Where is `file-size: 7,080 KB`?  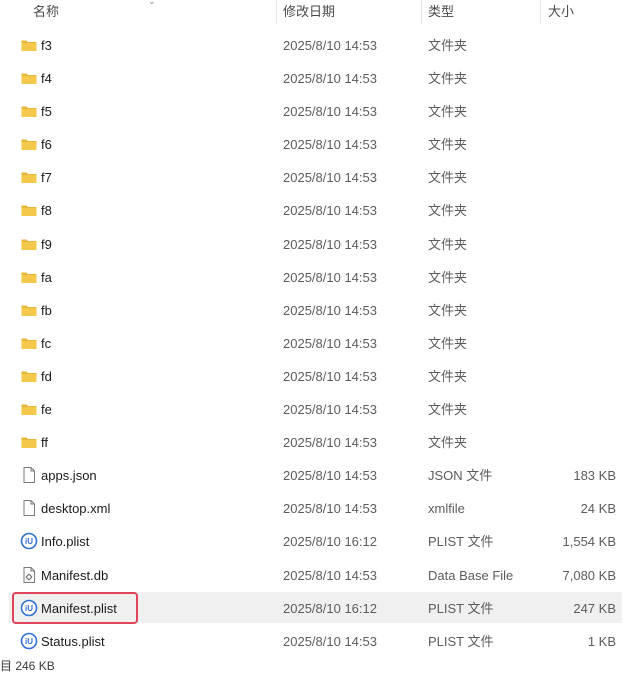 file-size: 7,080 KB is located at coordinates (589, 575).